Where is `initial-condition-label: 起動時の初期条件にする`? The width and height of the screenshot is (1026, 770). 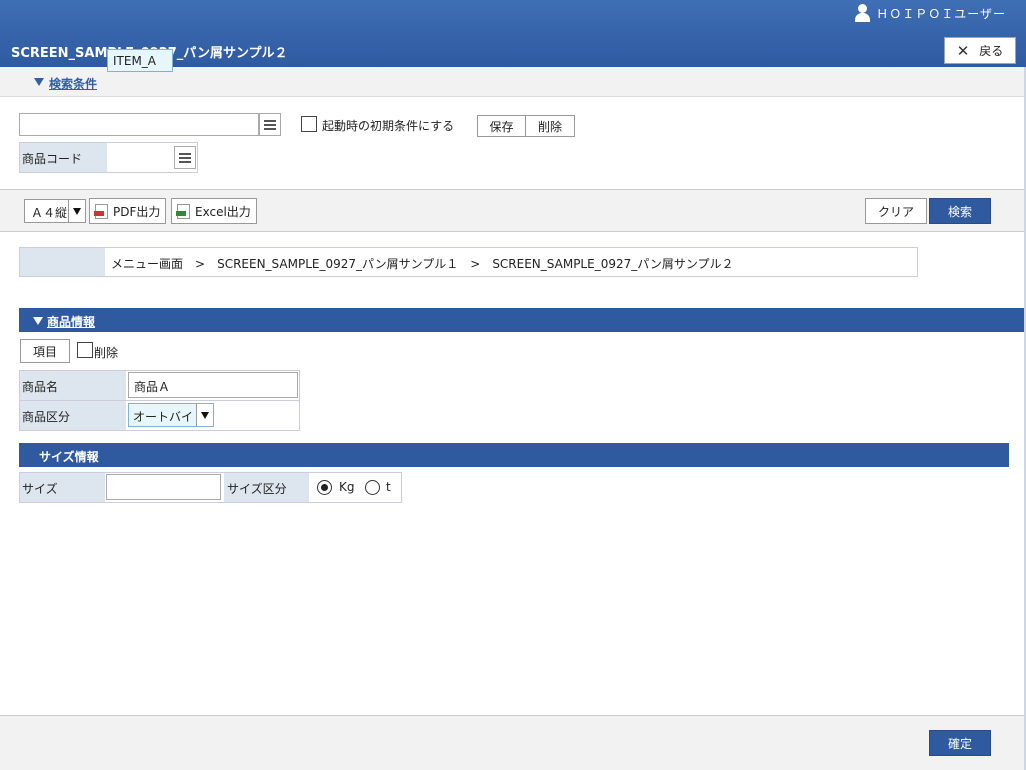 initial-condition-label: 起動時の初期条件にする is located at coordinates (388, 126).